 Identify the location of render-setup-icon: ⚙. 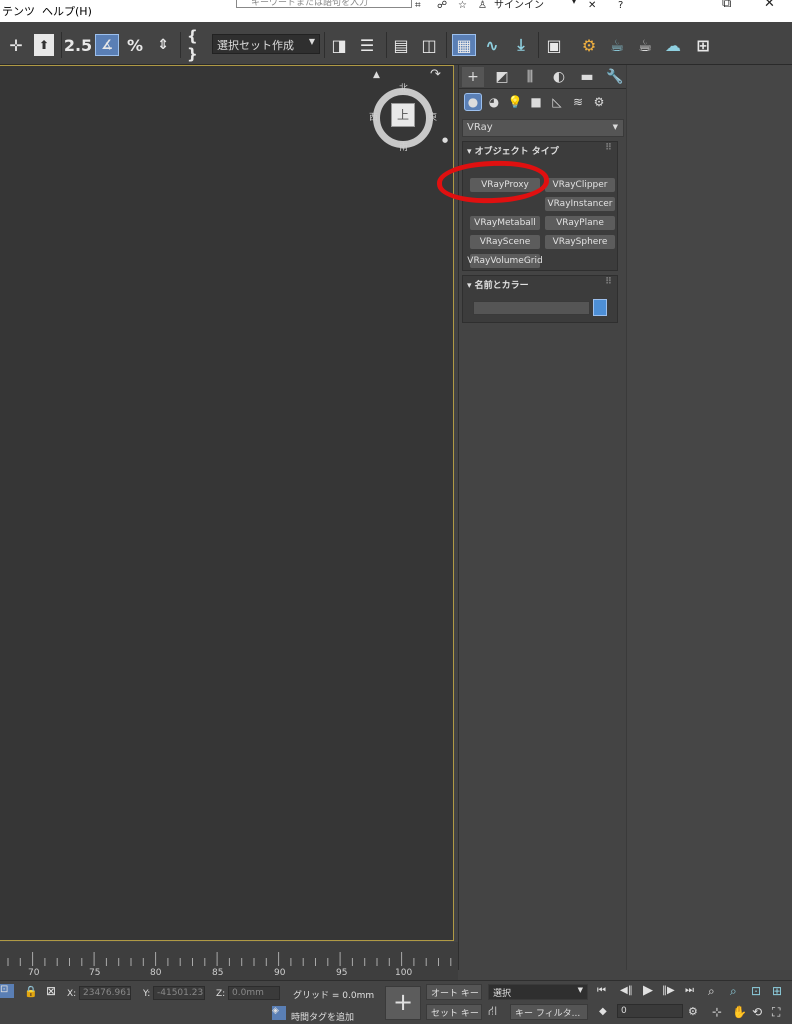
(589, 45).